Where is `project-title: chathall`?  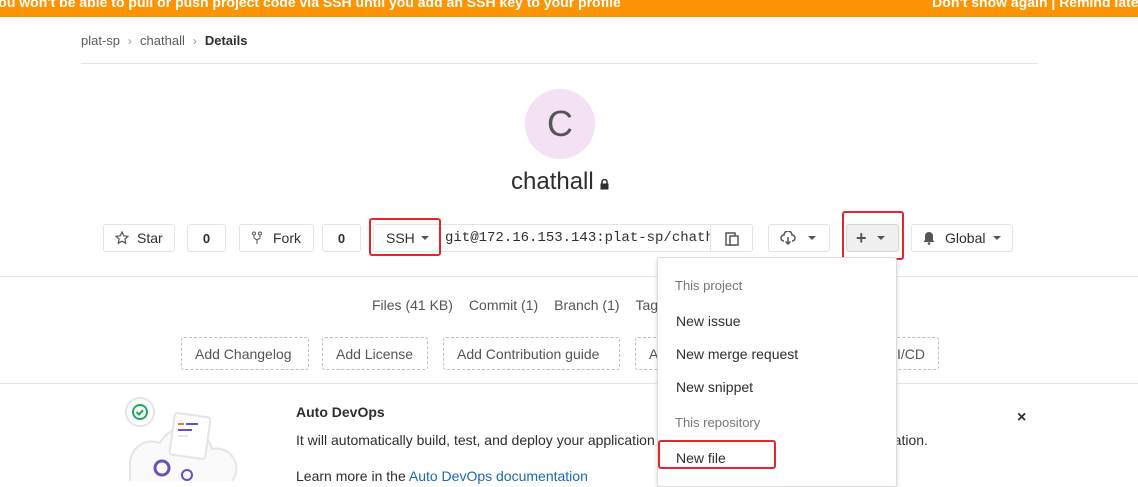 project-title: chathall is located at coordinates (560, 182).